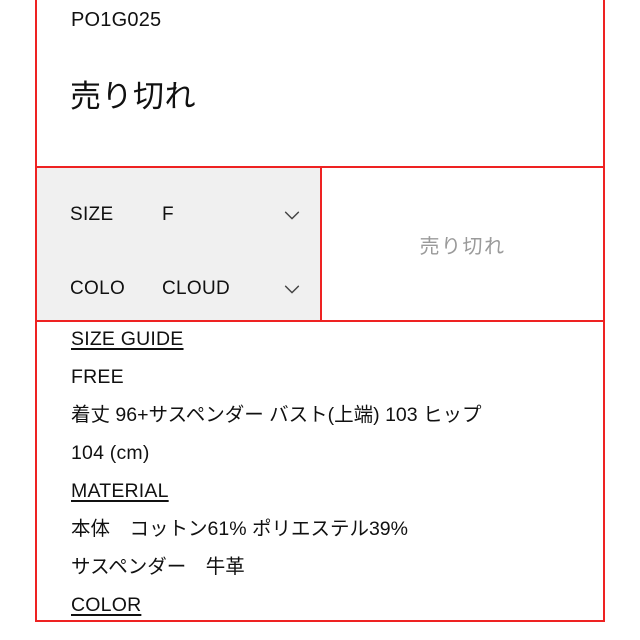  What do you see at coordinates (116, 20) in the screenshot?
I see `product-sku: PO1G025` at bounding box center [116, 20].